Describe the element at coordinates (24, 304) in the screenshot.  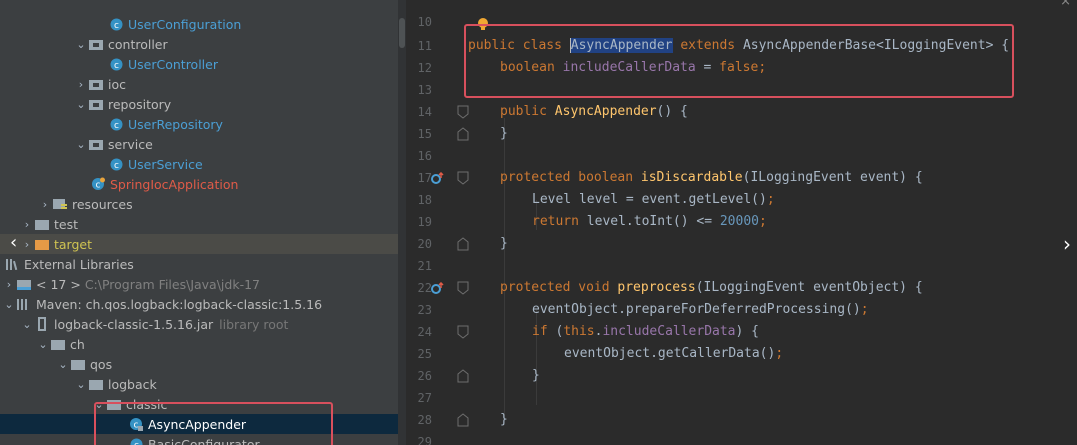
I see `maven-library-icon` at that location.